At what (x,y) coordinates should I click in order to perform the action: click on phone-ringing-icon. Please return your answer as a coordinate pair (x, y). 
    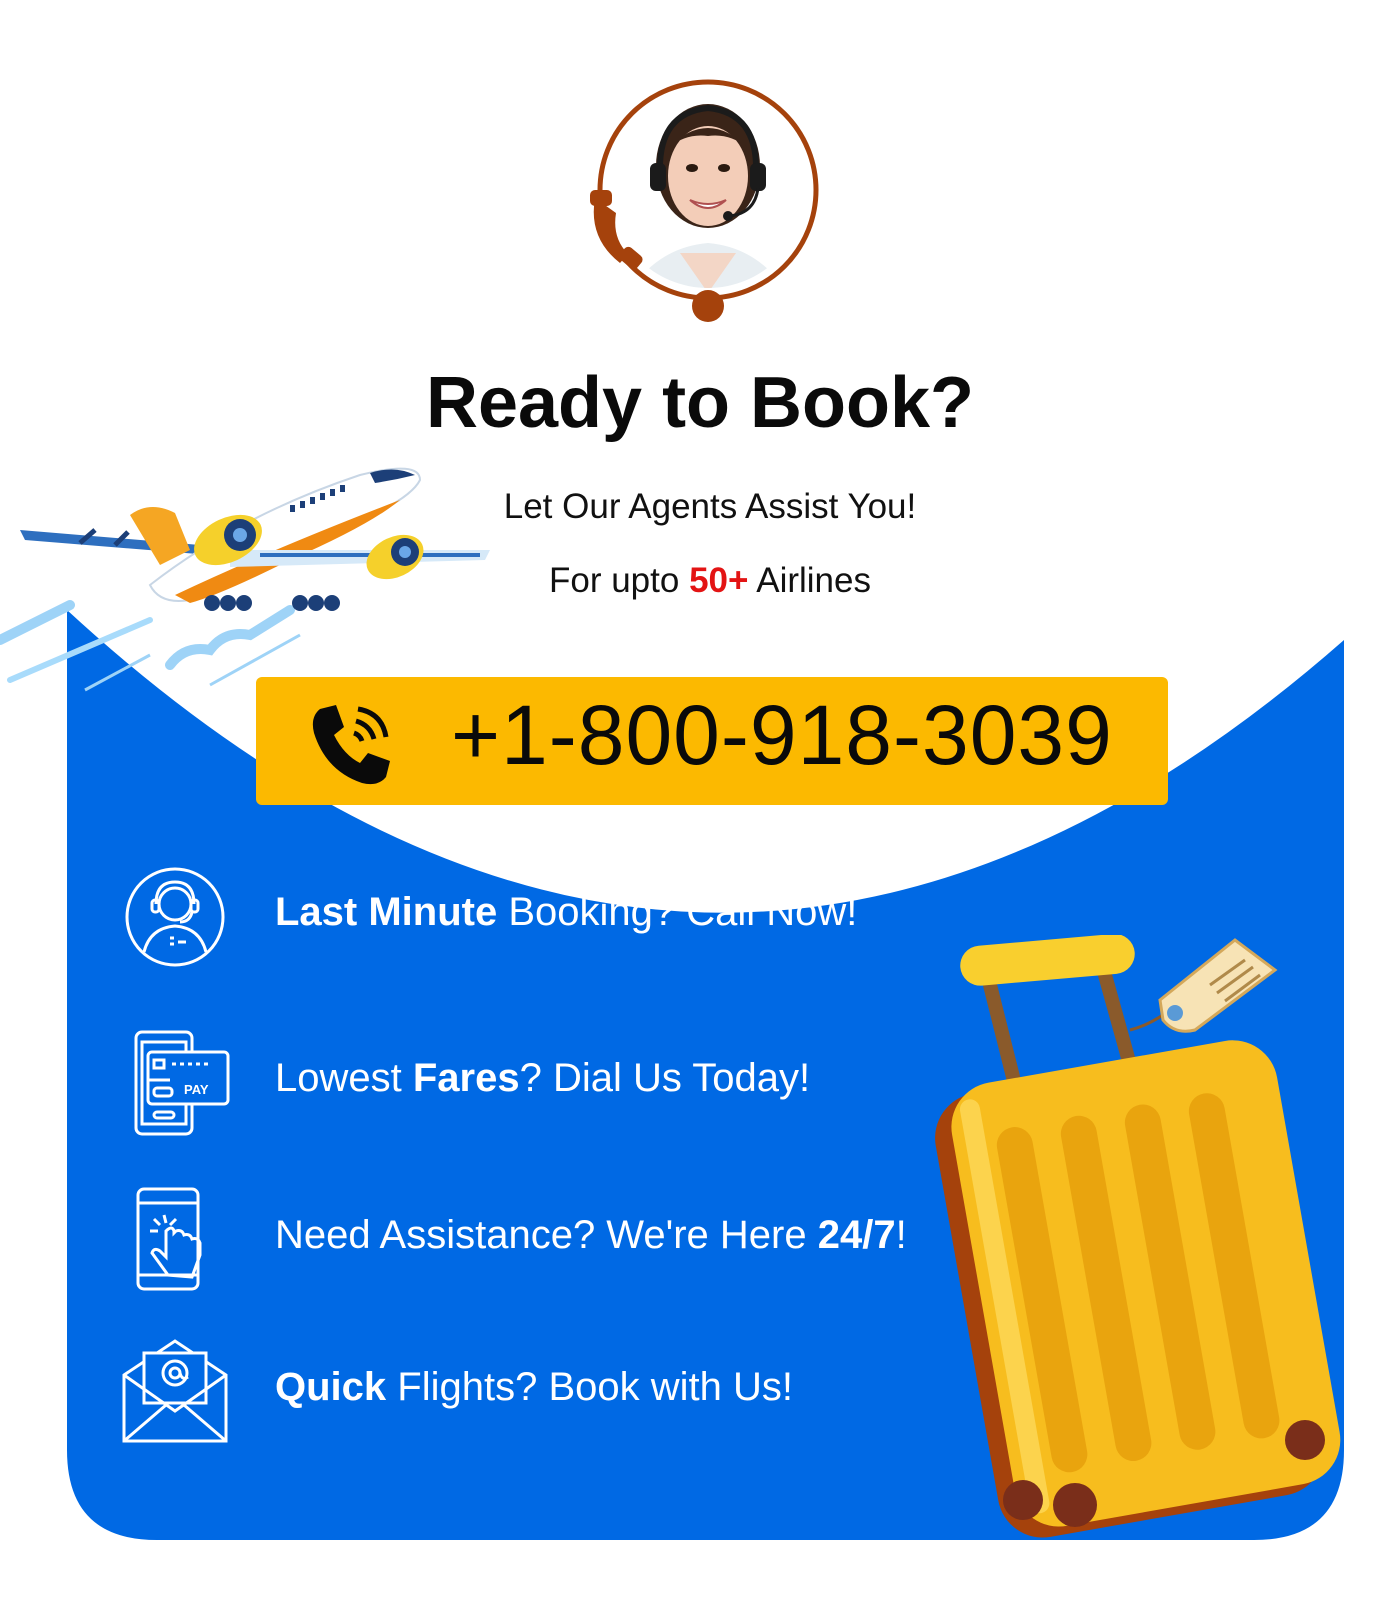
    Looking at the image, I should click on (351, 744).